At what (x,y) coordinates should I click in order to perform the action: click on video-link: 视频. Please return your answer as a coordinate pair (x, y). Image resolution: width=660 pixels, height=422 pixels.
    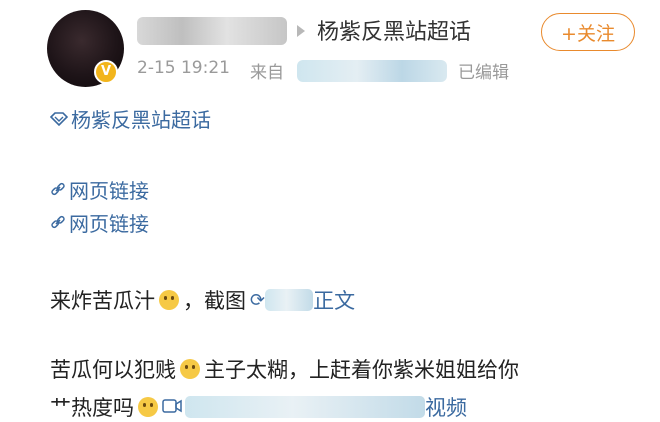
    Looking at the image, I should click on (446, 407).